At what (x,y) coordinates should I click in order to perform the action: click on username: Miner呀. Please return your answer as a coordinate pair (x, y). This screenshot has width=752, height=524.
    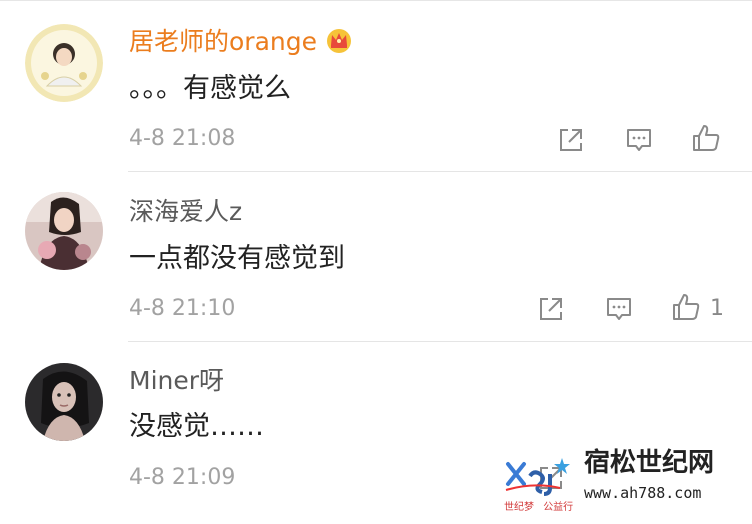
    Looking at the image, I should click on (176, 381).